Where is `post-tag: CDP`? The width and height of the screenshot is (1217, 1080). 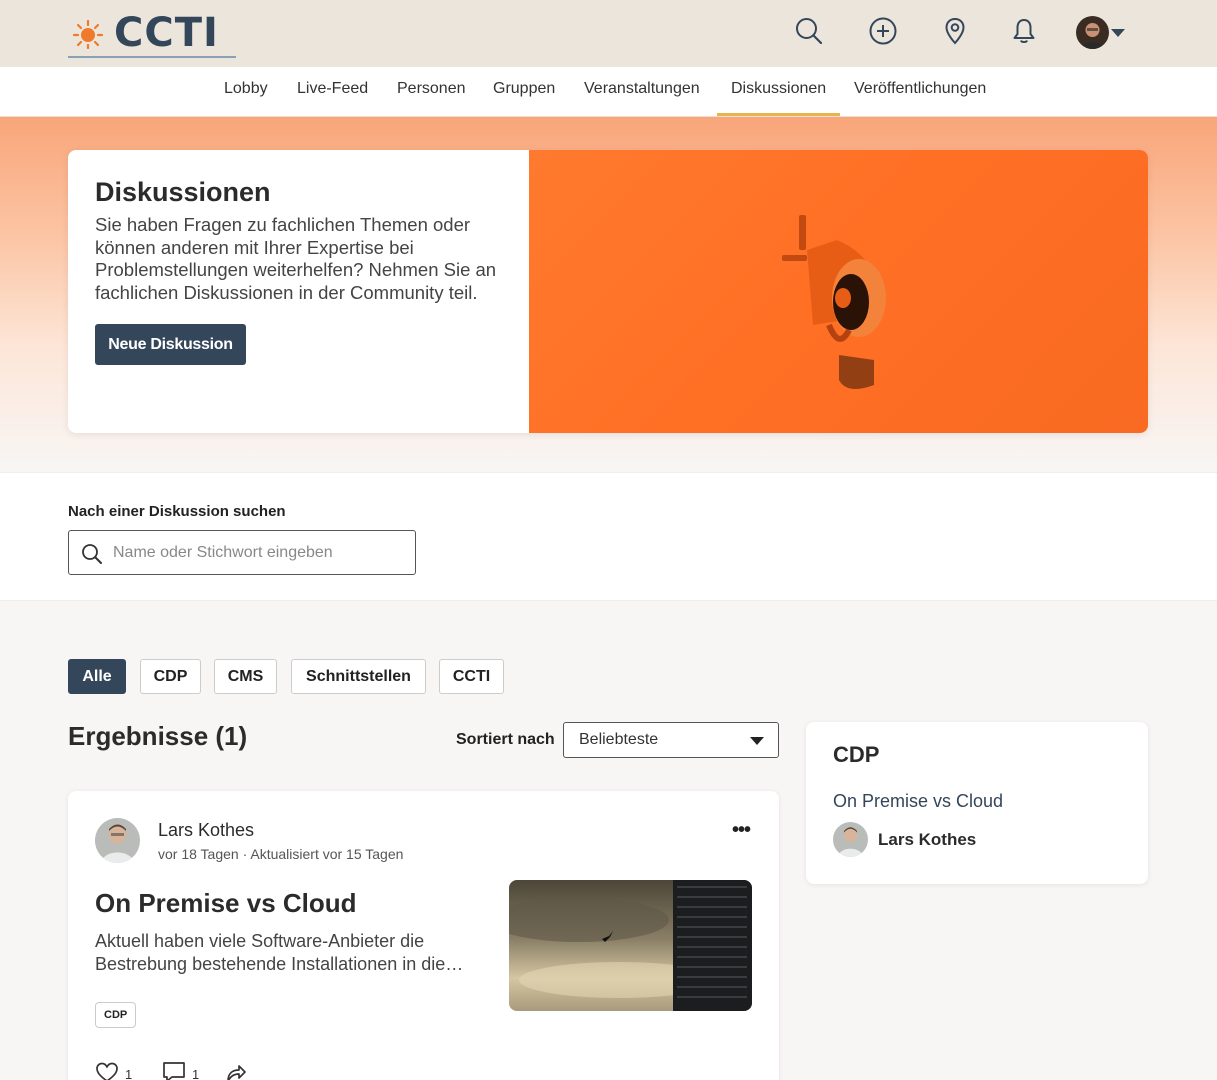
post-tag: CDP is located at coordinates (116, 1015).